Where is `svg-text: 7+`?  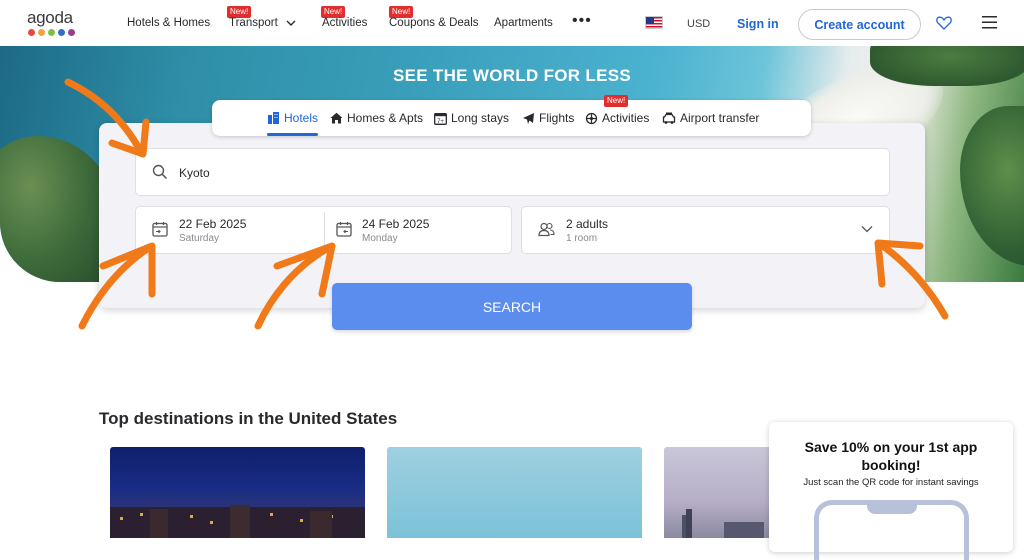 svg-text: 7+ is located at coordinates (440, 122).